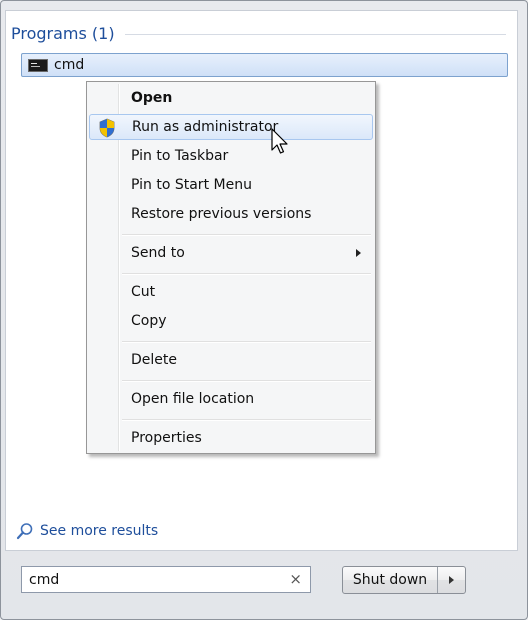  I want to click on menu-item-open-file-location: Open file location, so click(231, 399).